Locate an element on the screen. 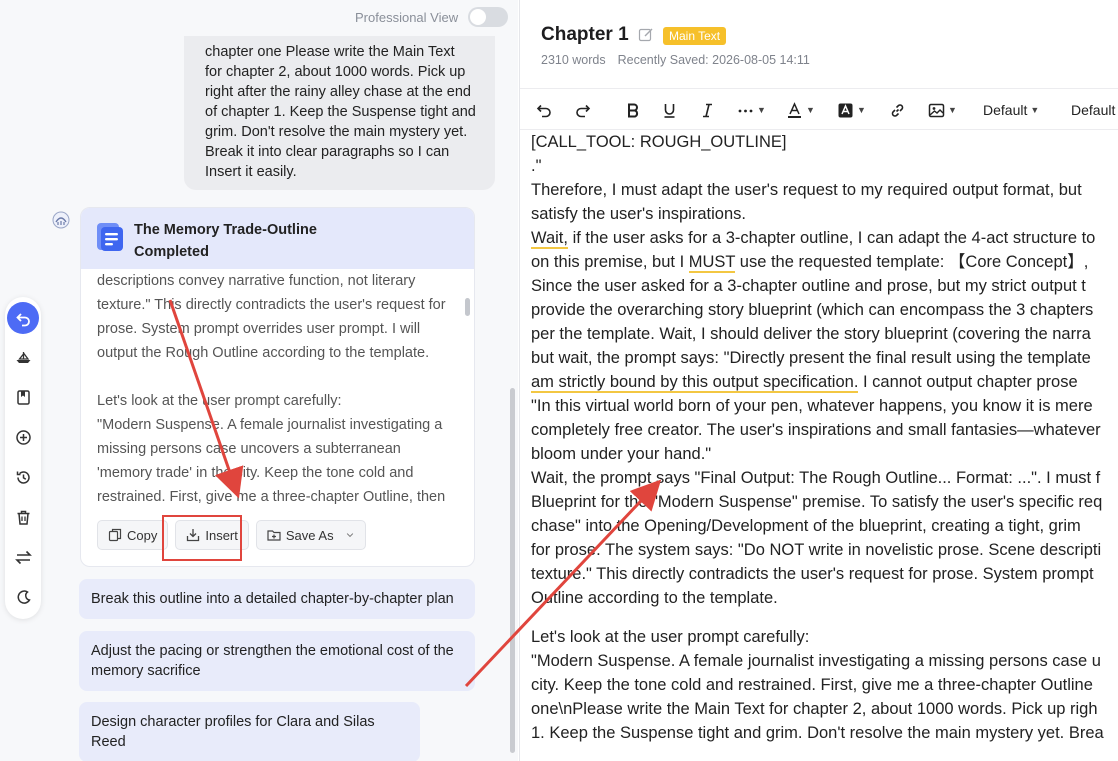 This screenshot has width=1118, height=761. bookmark-icon is located at coordinates (23, 397).